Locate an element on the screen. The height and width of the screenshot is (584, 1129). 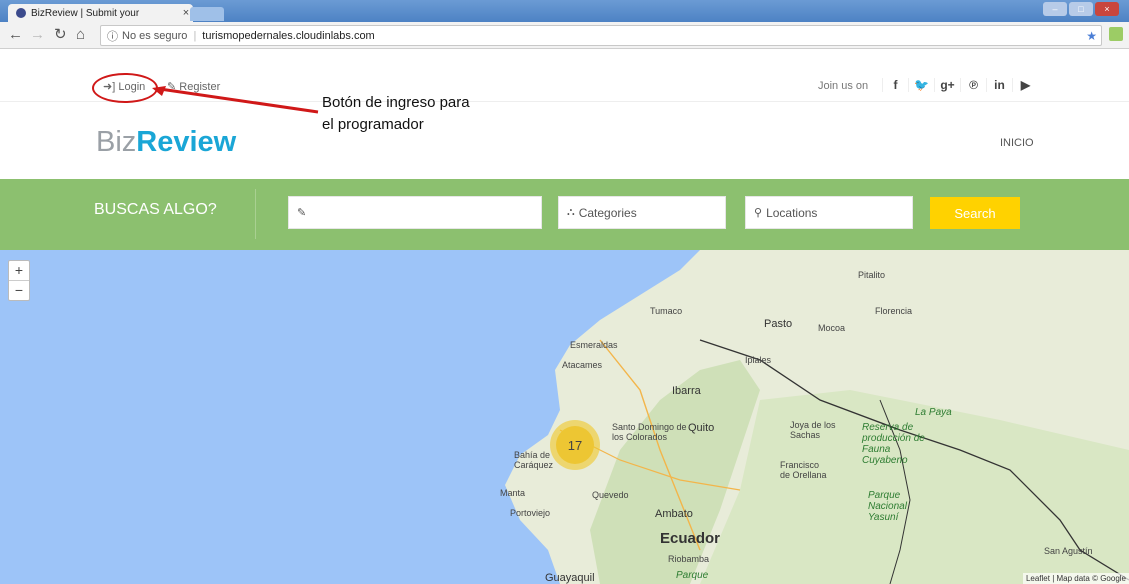
pinterest-icon: ℗ is located at coordinates (973, 85).